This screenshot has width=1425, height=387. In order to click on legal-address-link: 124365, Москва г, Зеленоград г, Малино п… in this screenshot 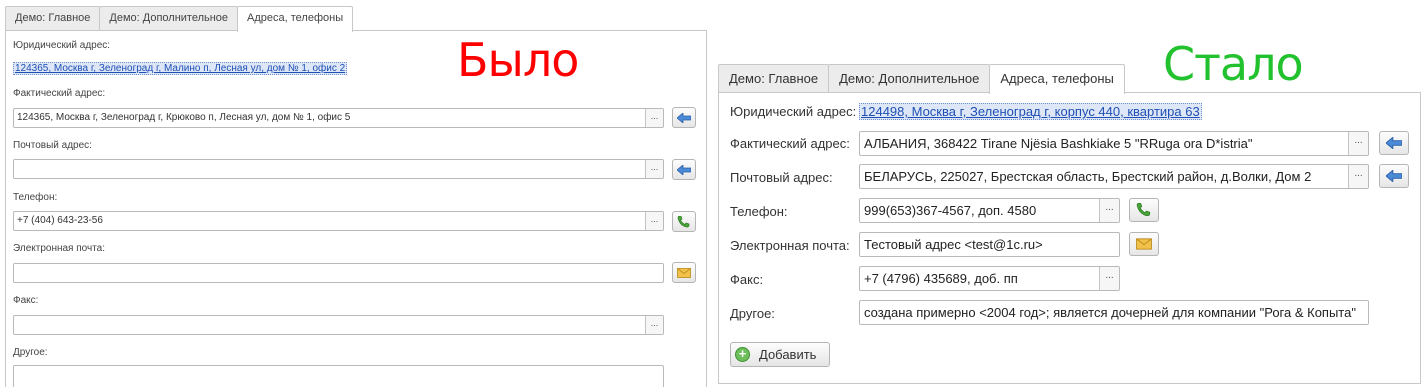, I will do `click(180, 68)`.